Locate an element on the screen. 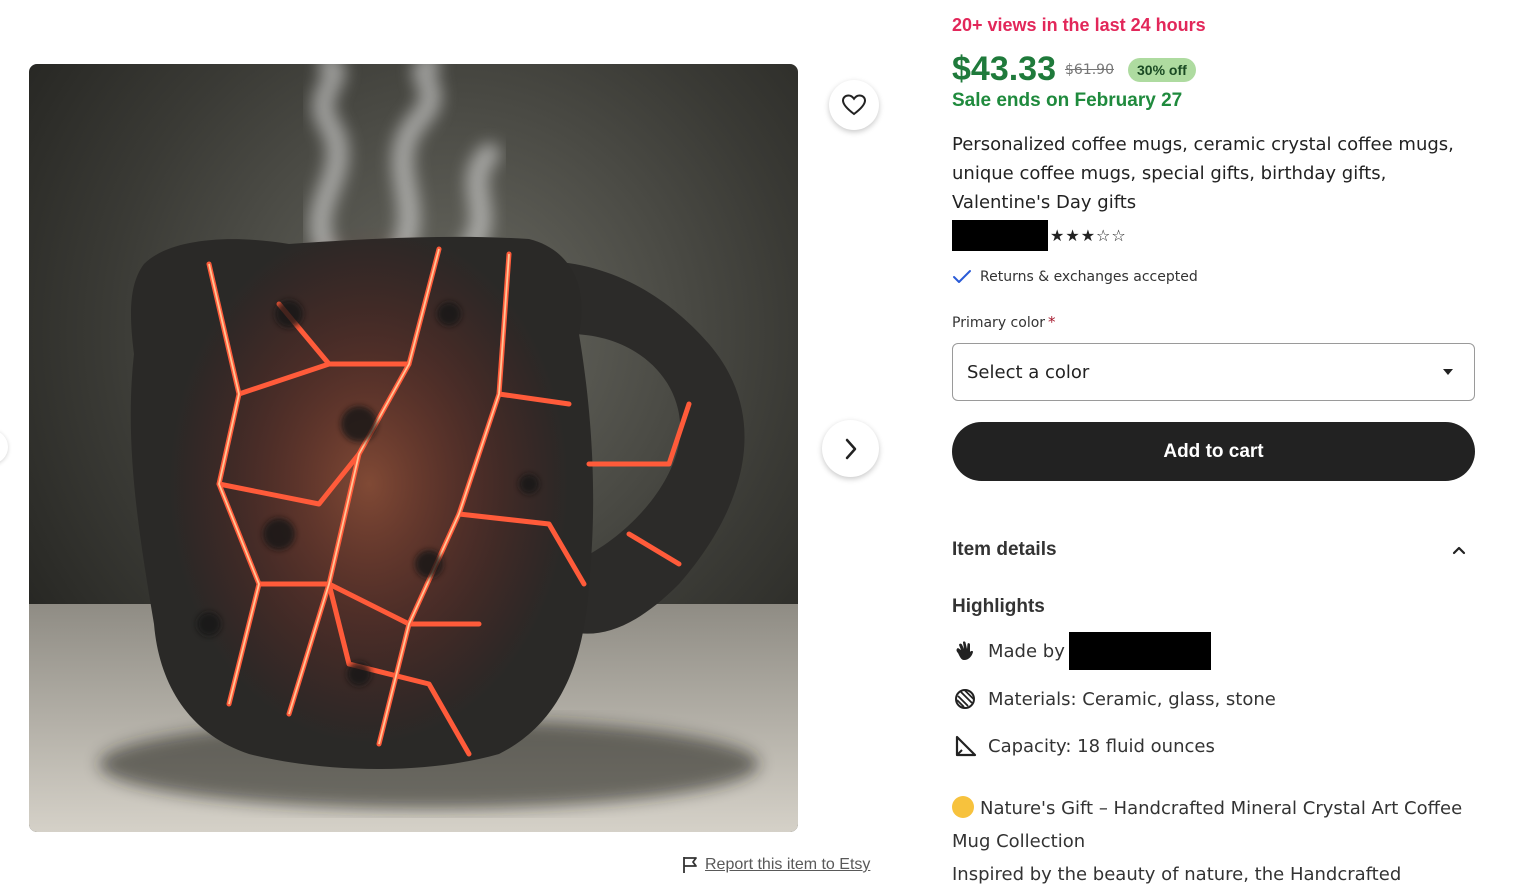 The image size is (1520, 895). report-item-link: Report this item to Etsy is located at coordinates (776, 865).